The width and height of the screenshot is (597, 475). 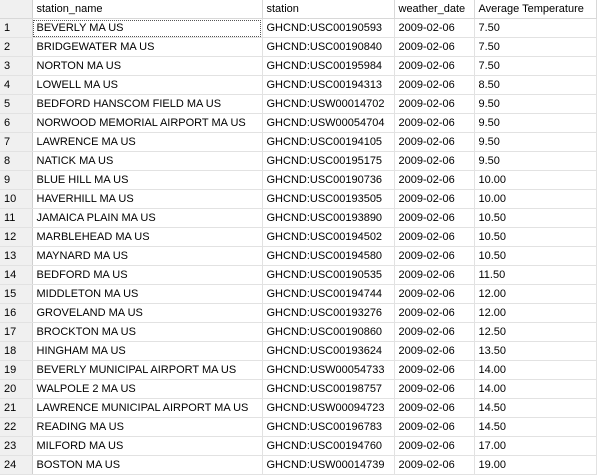 I want to click on station-name-cell: BROCKTON MA US, so click(x=147, y=332).